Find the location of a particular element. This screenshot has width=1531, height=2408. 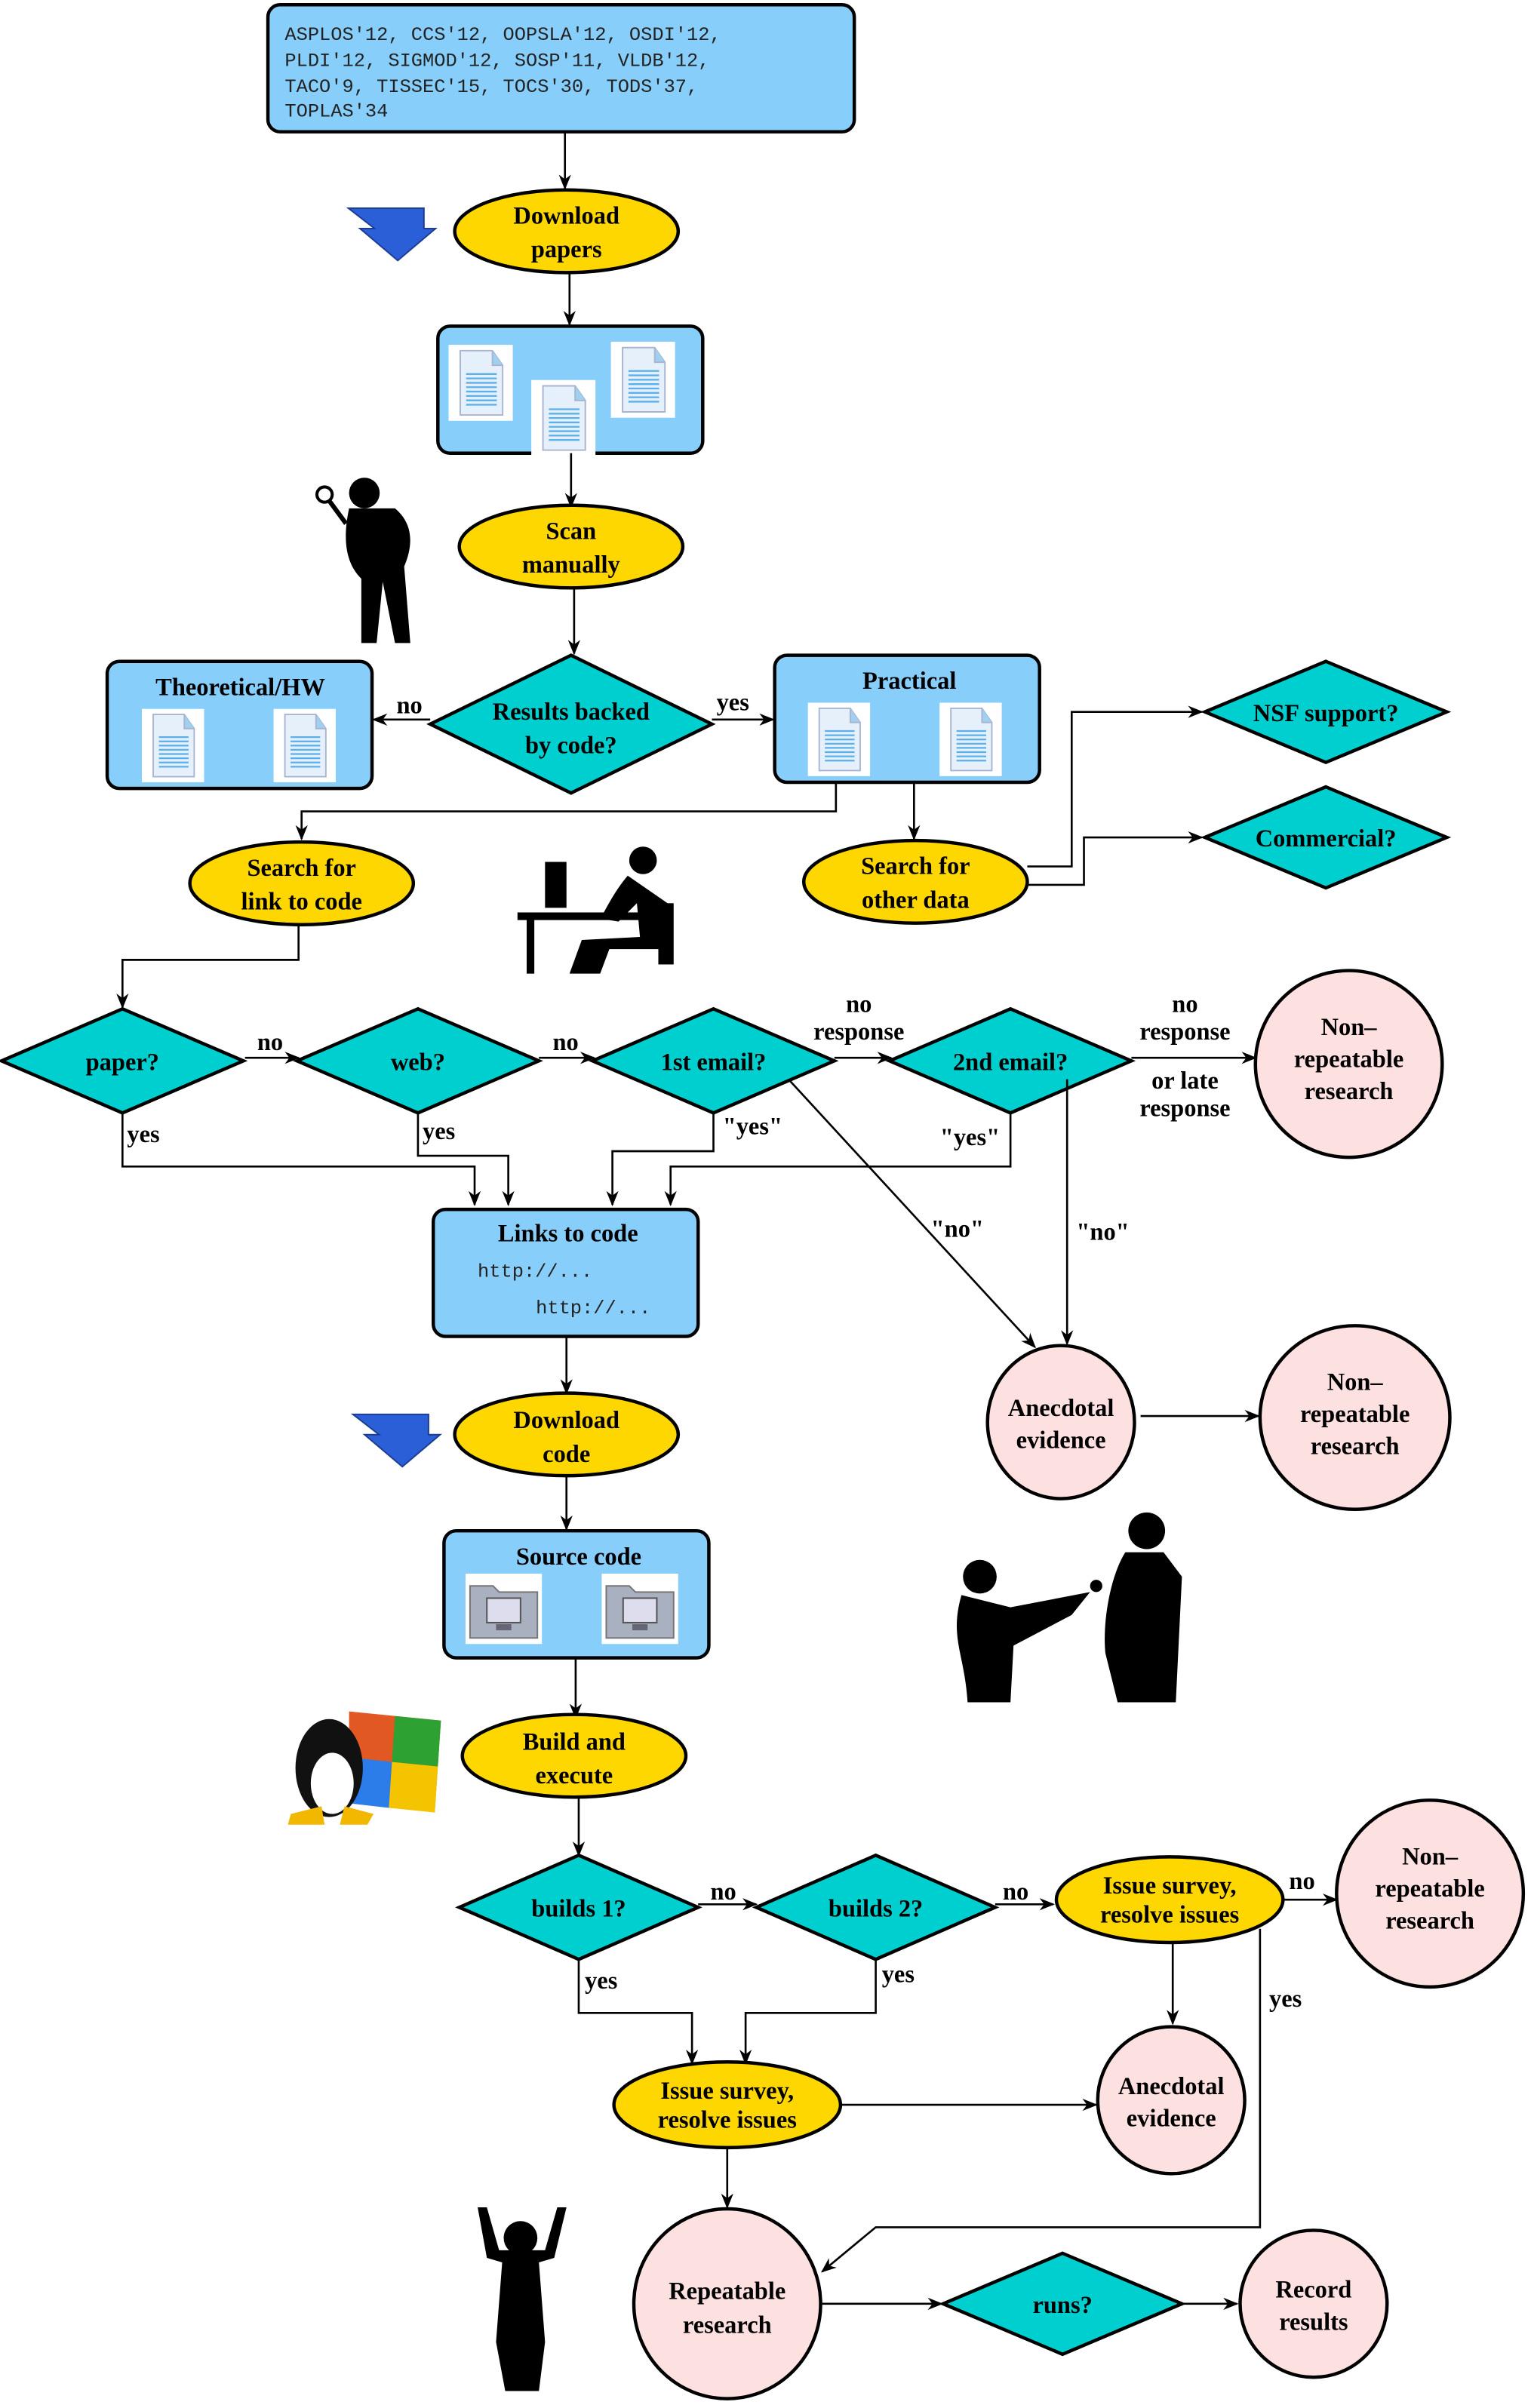

svg-text: other data is located at coordinates (916, 900).